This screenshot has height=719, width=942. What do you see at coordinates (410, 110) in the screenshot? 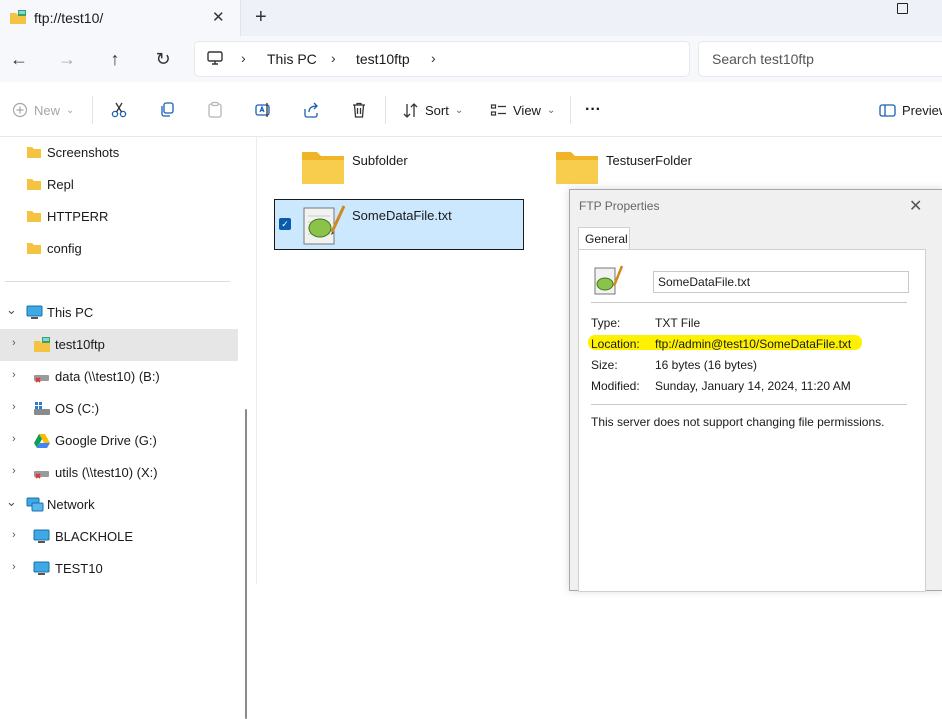
I see `sort-icon` at bounding box center [410, 110].